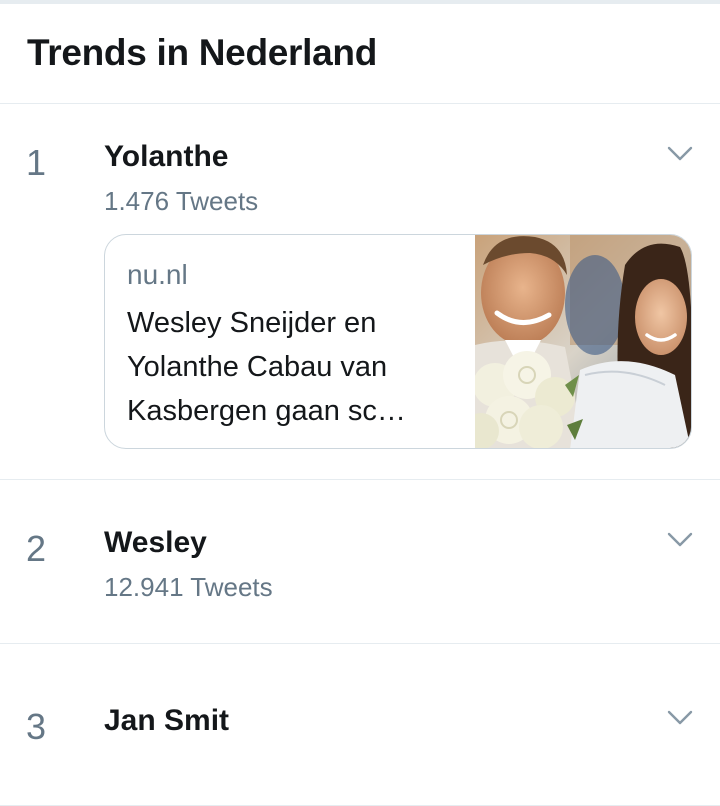 The height and width of the screenshot is (806, 720). I want to click on trend-rank: 2, so click(36, 548).